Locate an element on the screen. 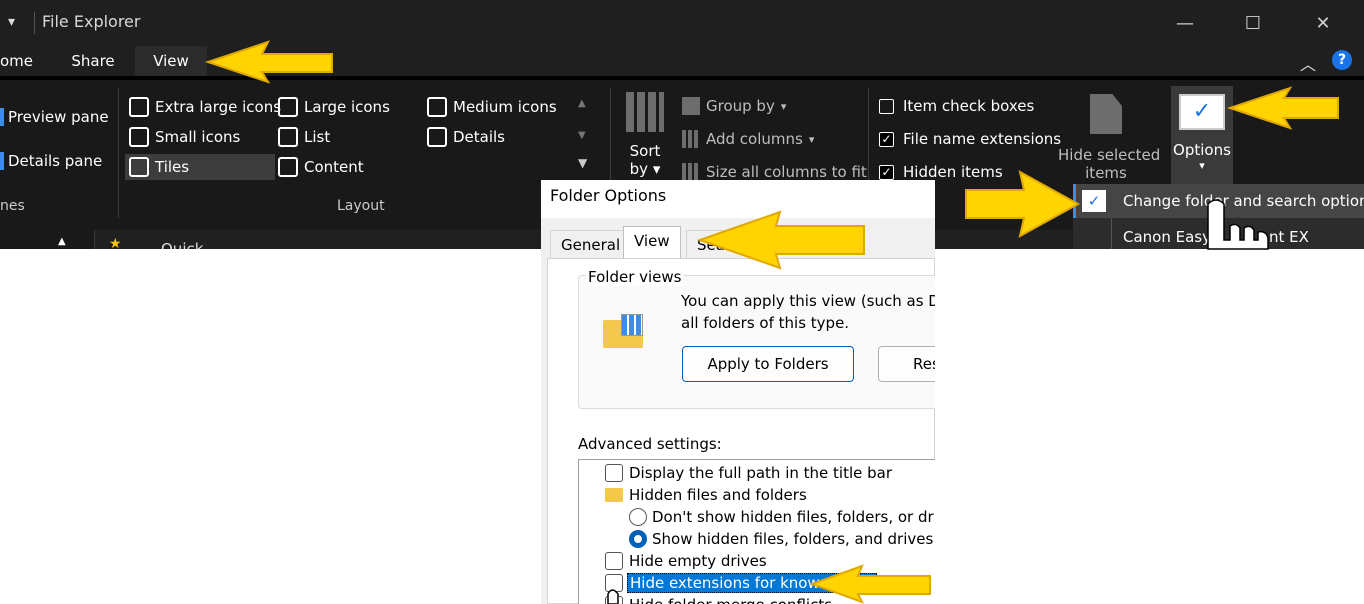 This screenshot has width=1364, height=604. folder-views-legend: Folder views is located at coordinates (635, 277).